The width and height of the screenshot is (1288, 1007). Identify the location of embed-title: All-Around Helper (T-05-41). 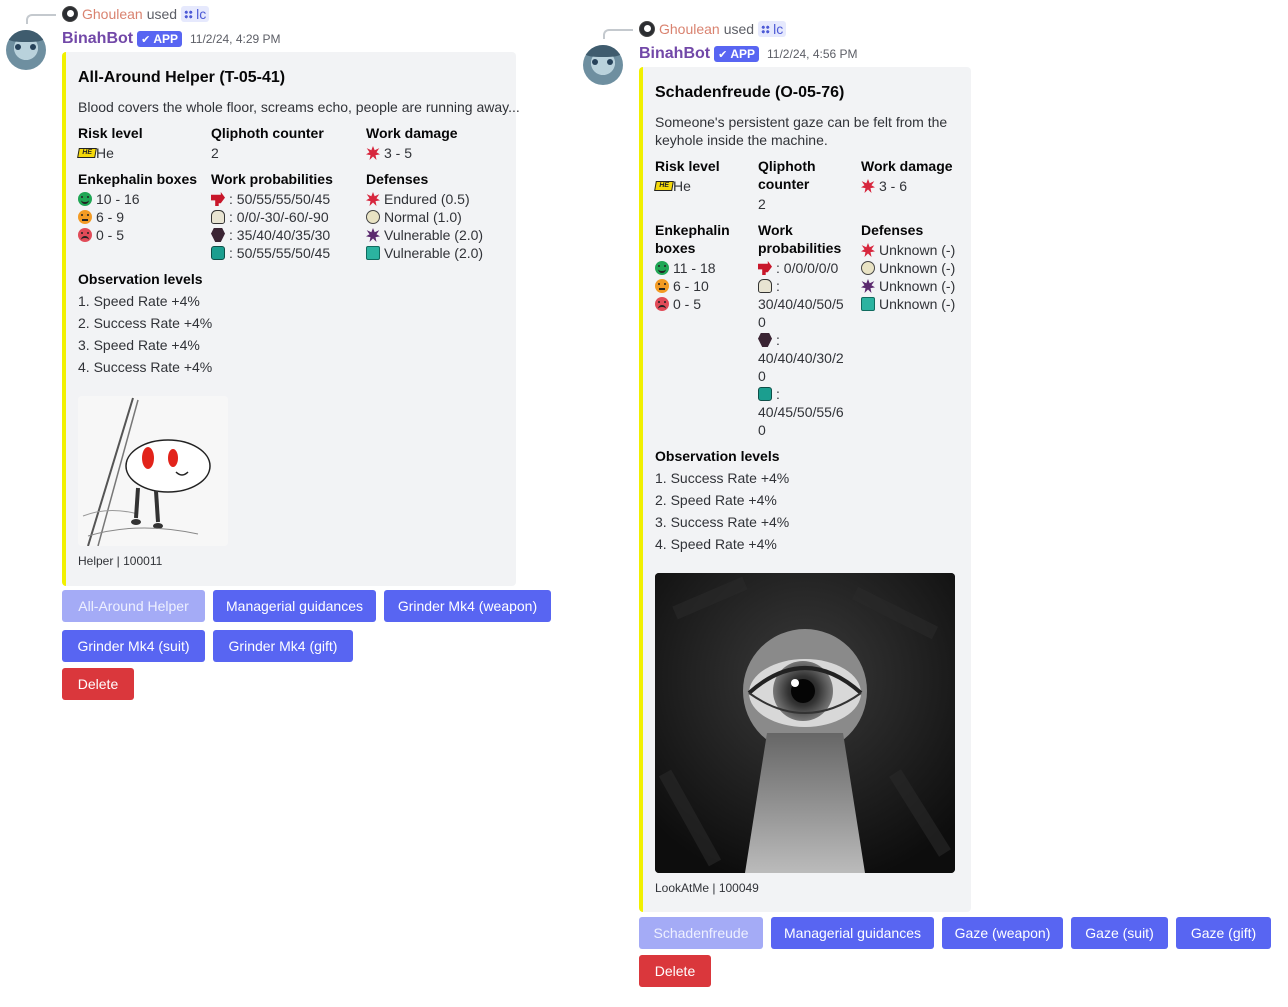
(182, 77).